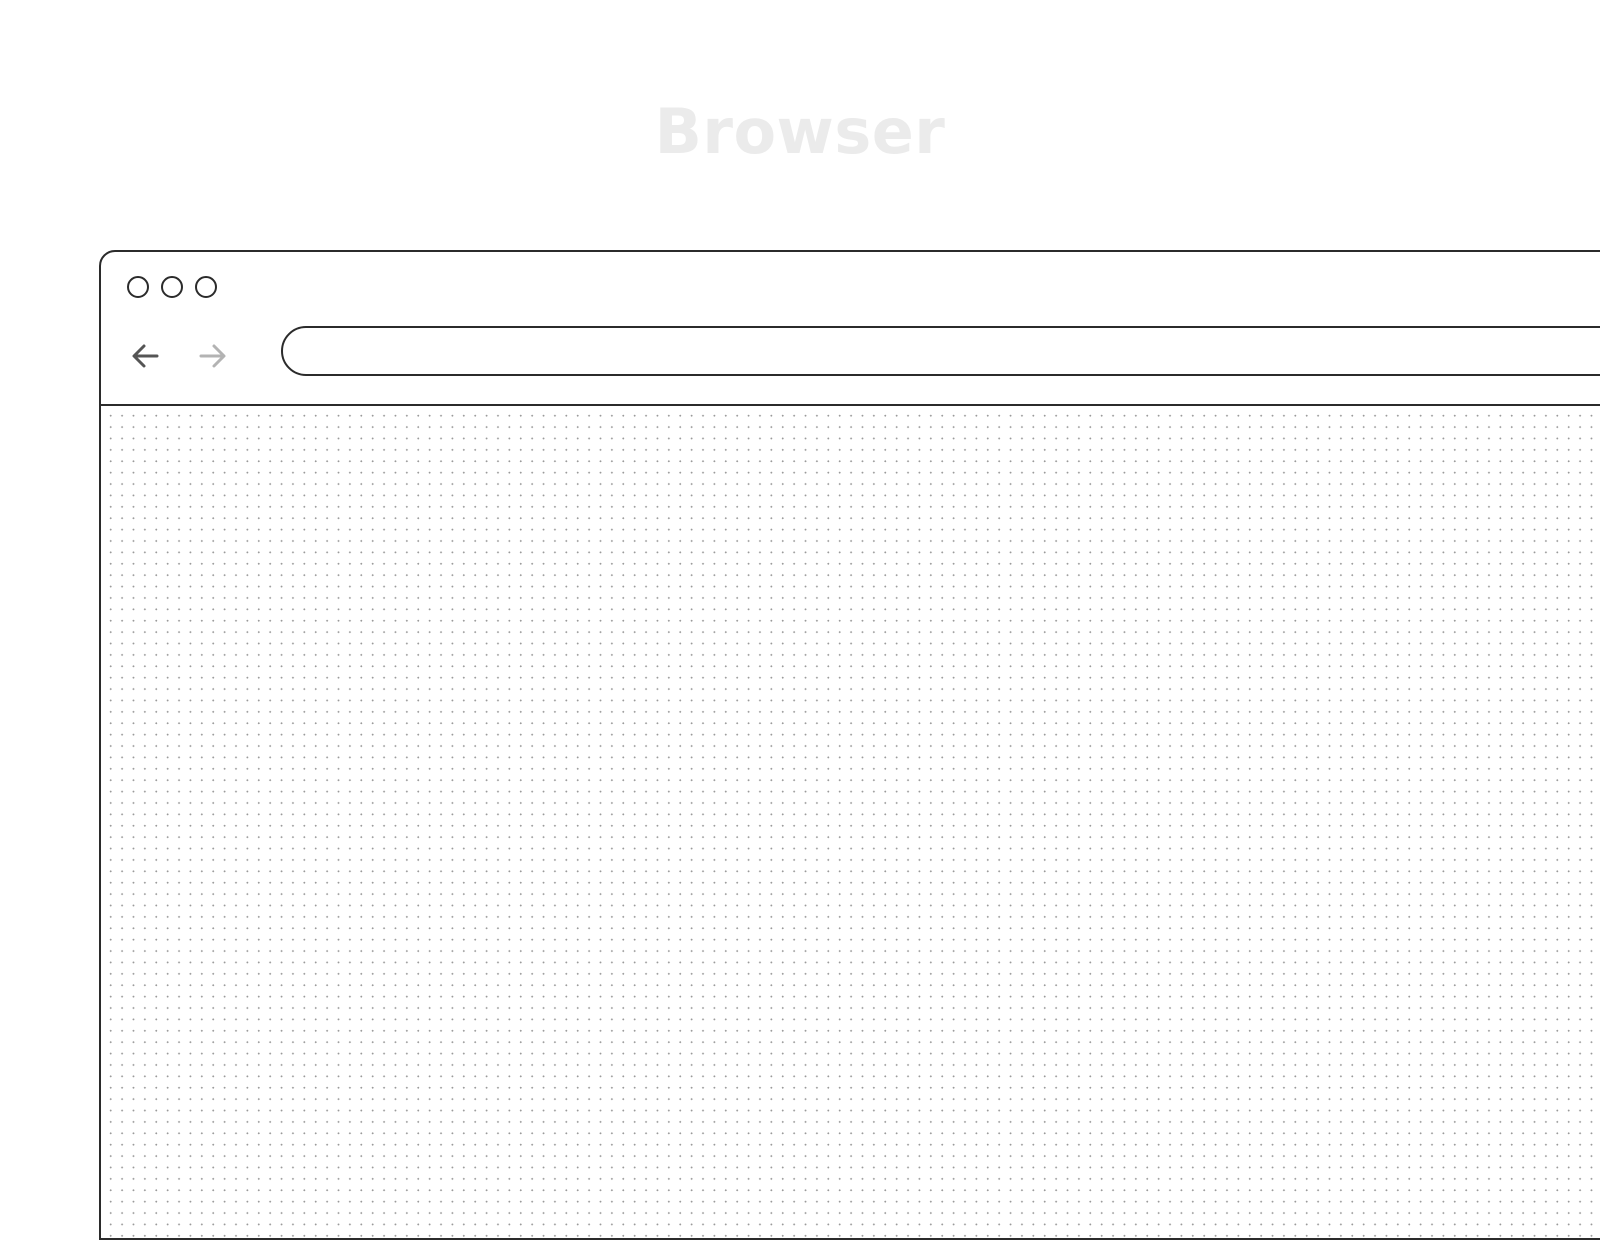 The height and width of the screenshot is (1240, 1600). I want to click on arrow-left-icon, so click(145, 356).